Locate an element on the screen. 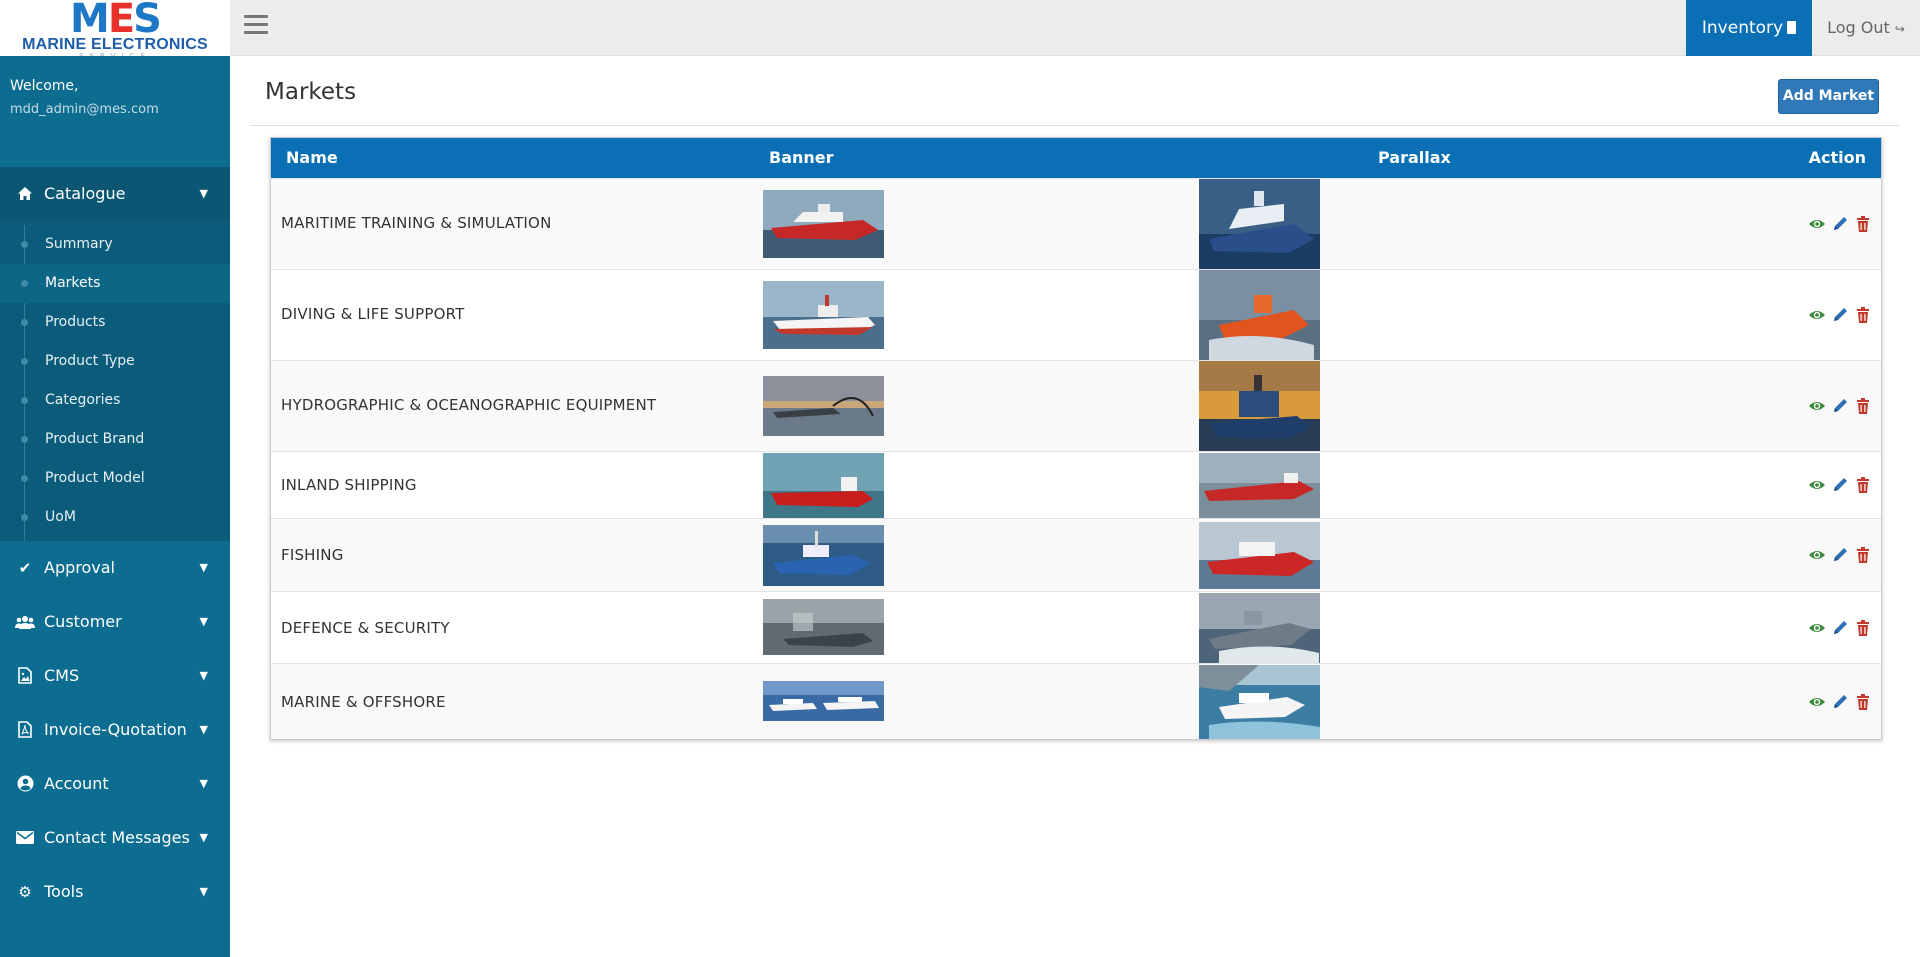  user-email: mdd_admin@mes.com is located at coordinates (84, 109).